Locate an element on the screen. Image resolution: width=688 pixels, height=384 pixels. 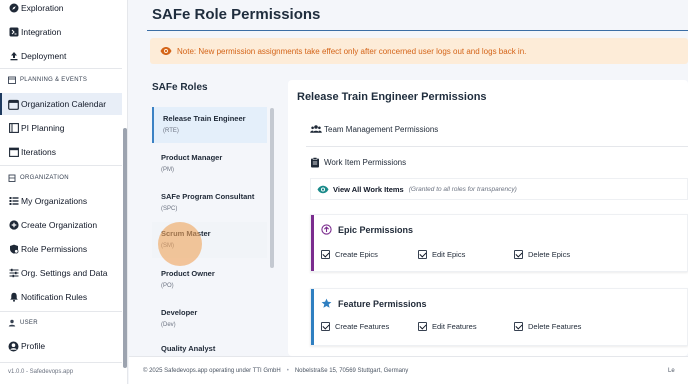
work-item-label: Work Item Permissions is located at coordinates (365, 162).